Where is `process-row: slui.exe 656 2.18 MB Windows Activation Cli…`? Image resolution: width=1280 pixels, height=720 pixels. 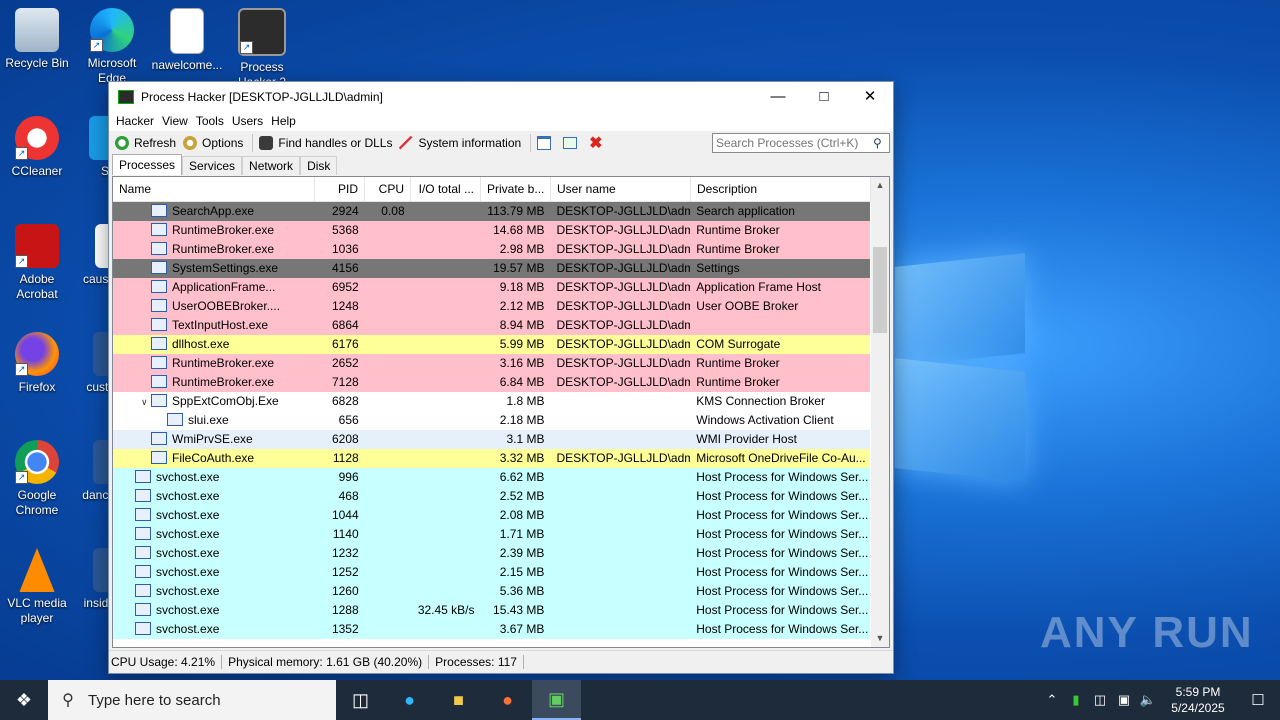 process-row: slui.exe 656 2.18 MB Windows Activation Cli… is located at coordinates (491, 420).